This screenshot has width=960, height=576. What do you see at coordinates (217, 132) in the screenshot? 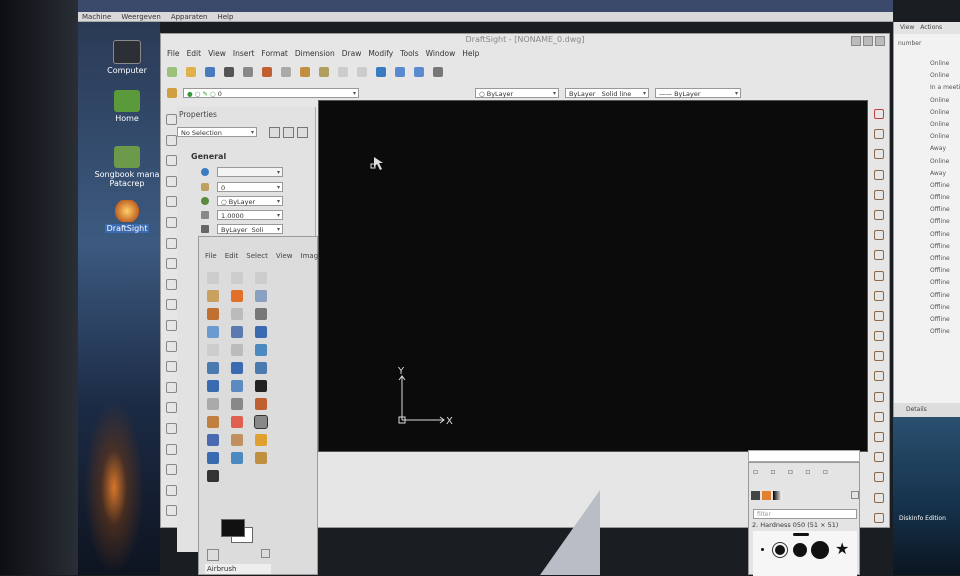
I see `selection-combo: No Selection` at bounding box center [217, 132].